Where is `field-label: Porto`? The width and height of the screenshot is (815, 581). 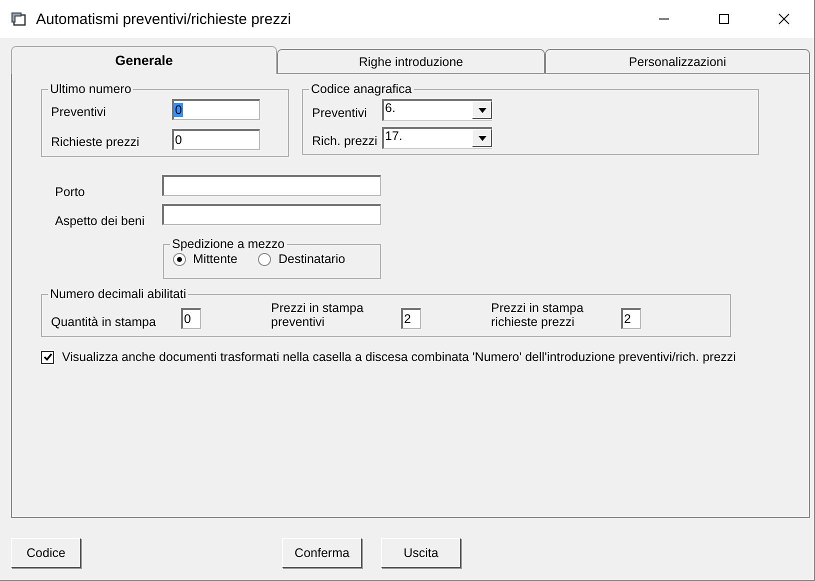 field-label: Porto is located at coordinates (70, 192).